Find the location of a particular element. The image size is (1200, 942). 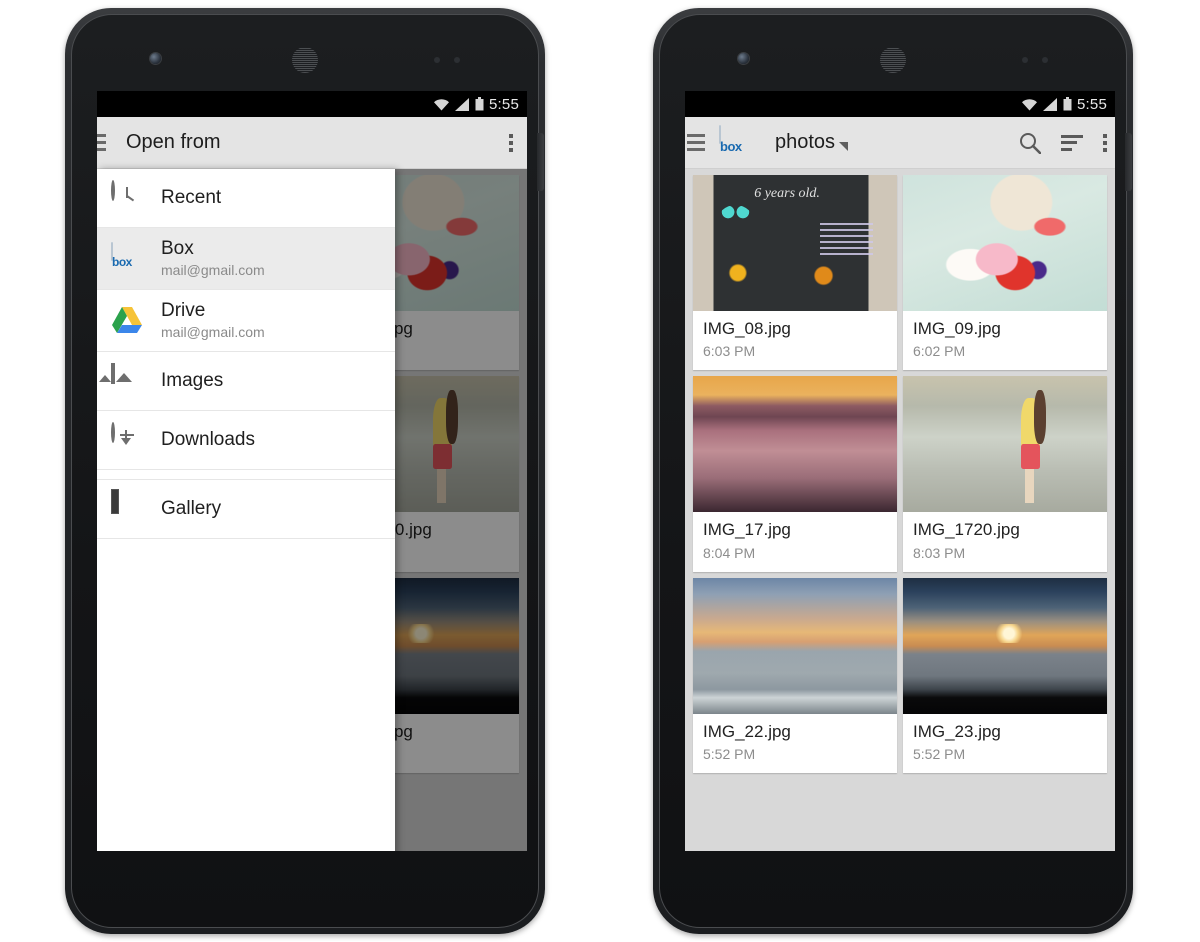

photo-card: IMG_23.jpg 5:52 PM is located at coordinates (1005, 675).